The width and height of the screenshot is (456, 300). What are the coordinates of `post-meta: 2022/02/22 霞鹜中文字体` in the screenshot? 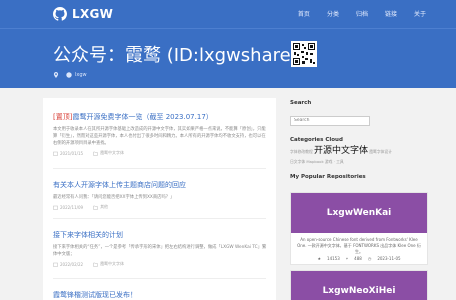 It's located at (160, 264).